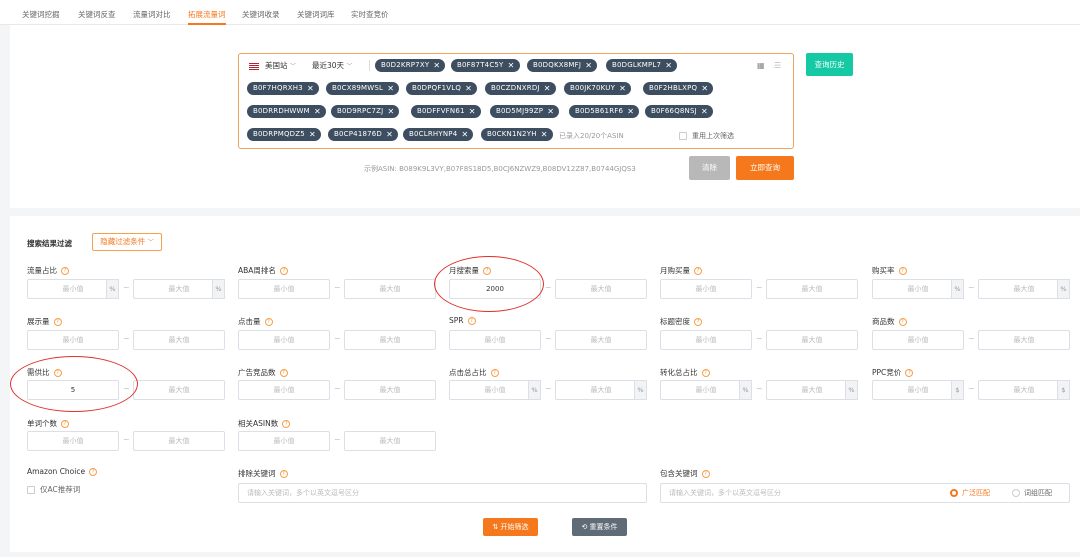 This screenshot has width=1080, height=557. Describe the element at coordinates (369, 65) in the screenshot. I see `separator` at that location.